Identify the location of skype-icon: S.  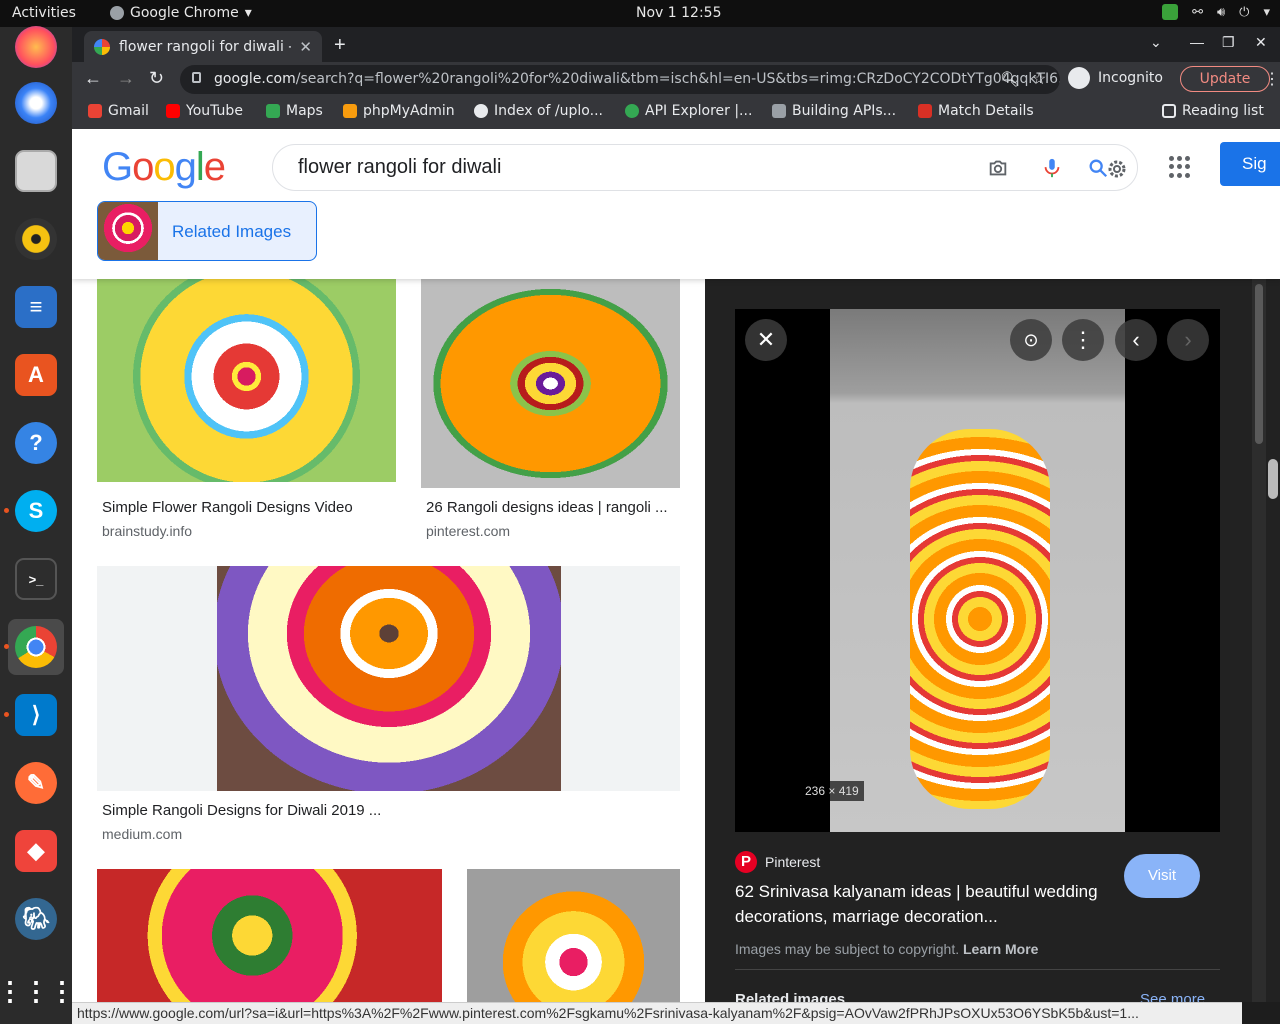
(36, 511).